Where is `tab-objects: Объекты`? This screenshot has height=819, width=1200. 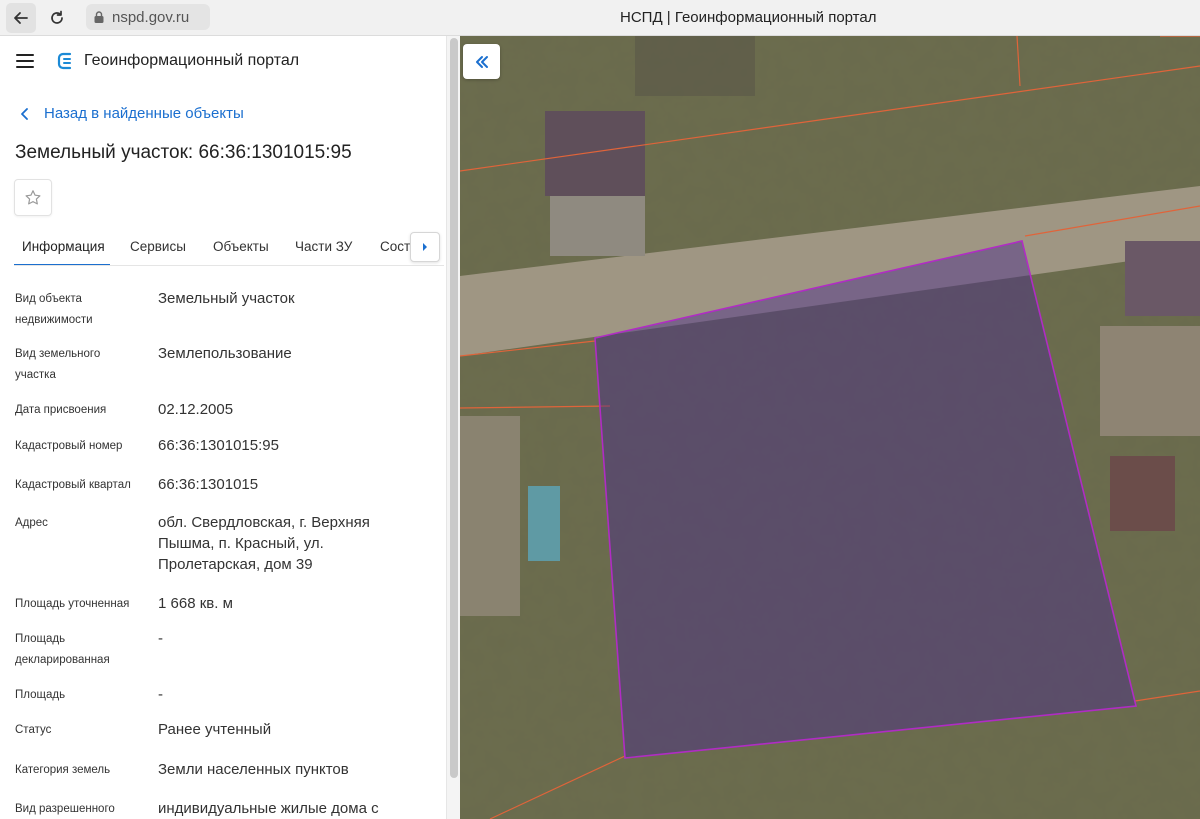
tab-objects: Объекты is located at coordinates (241, 246).